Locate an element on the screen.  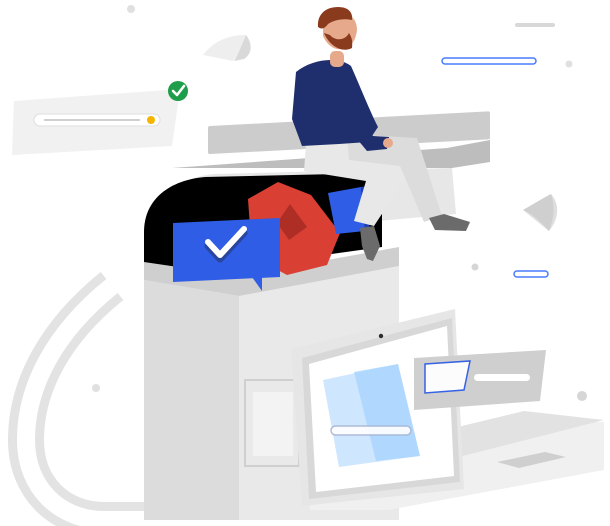
blue-line-top-right is located at coordinates (489, 61).